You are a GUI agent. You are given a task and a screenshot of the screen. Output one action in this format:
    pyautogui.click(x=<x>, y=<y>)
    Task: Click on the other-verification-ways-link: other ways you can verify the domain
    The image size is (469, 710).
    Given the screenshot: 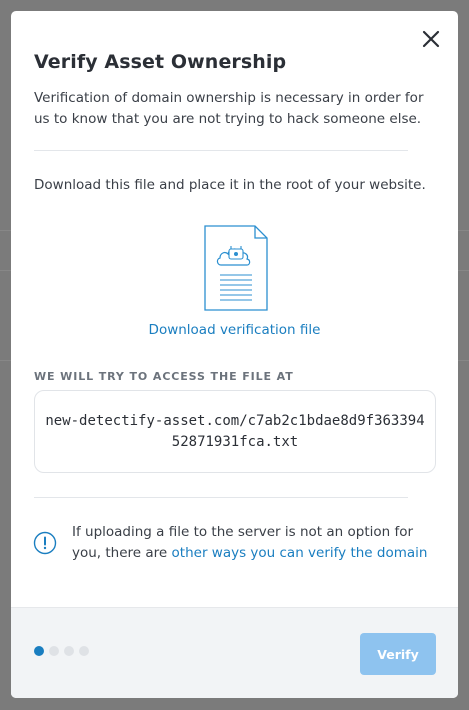 What is the action you would take?
    pyautogui.click(x=300, y=553)
    